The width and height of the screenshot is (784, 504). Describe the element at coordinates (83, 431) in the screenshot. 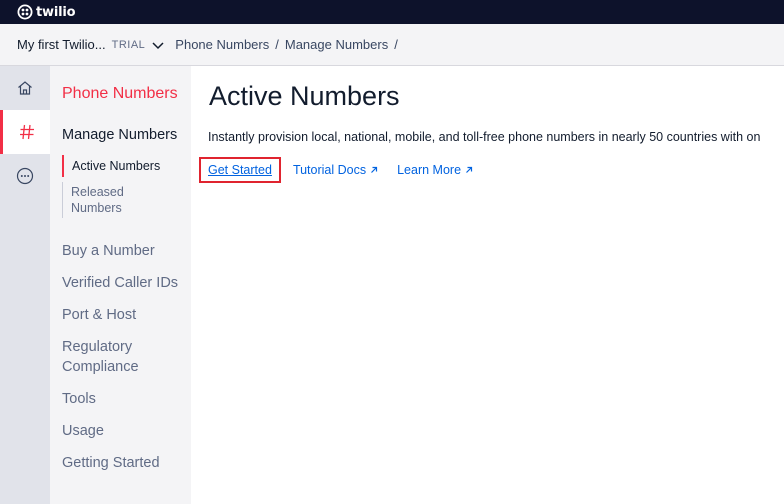

I see `sidenav-item-usage: Usage` at that location.